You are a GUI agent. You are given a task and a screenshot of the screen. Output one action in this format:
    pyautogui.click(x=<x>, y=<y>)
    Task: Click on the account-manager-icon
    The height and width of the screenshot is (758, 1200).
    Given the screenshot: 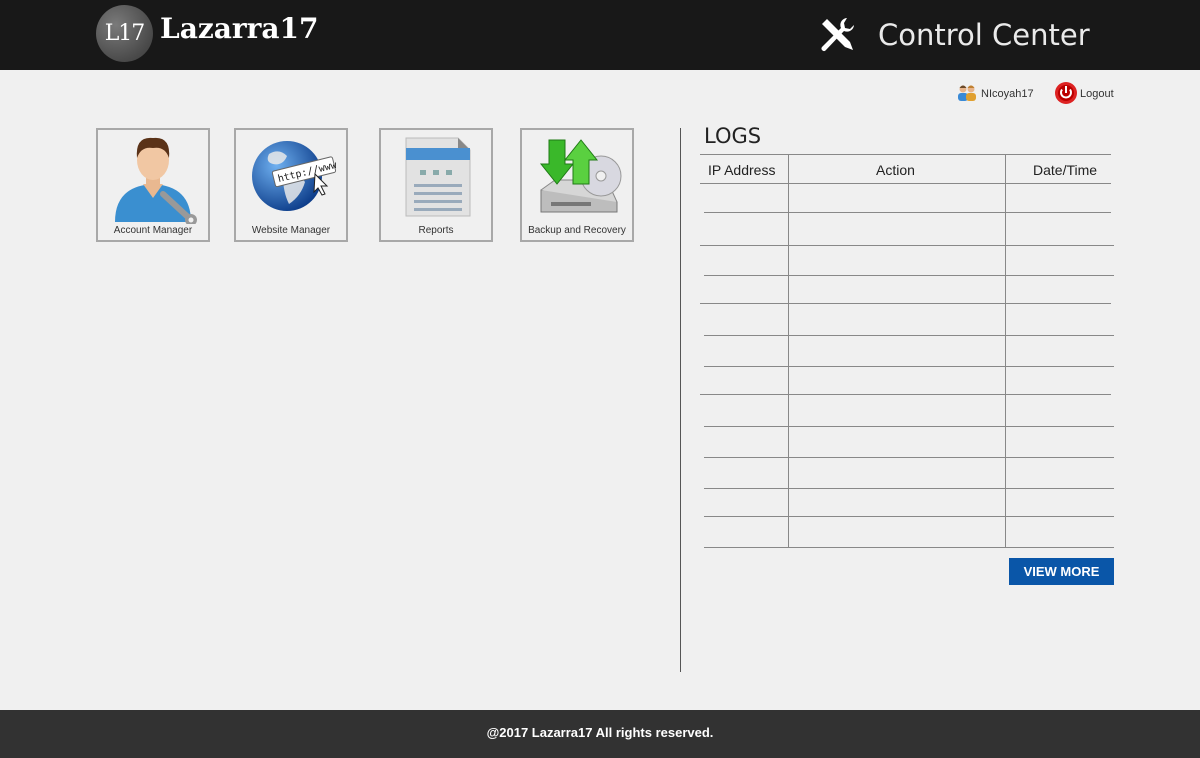 What is the action you would take?
    pyautogui.click(x=156, y=180)
    